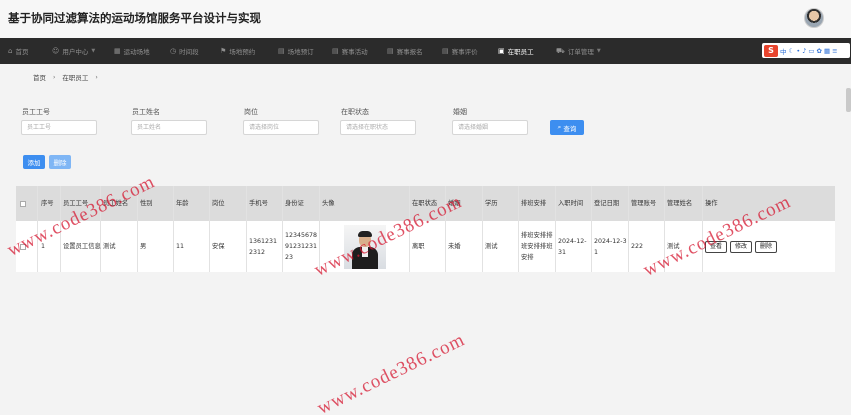 Image resolution: width=851 pixels, height=415 pixels. What do you see at coordinates (36, 112) in the screenshot?
I see `emp-no-label: 员工工号` at bounding box center [36, 112].